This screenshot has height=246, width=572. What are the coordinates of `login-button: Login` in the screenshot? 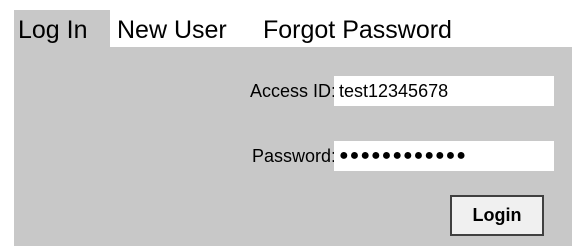 It's located at (497, 215).